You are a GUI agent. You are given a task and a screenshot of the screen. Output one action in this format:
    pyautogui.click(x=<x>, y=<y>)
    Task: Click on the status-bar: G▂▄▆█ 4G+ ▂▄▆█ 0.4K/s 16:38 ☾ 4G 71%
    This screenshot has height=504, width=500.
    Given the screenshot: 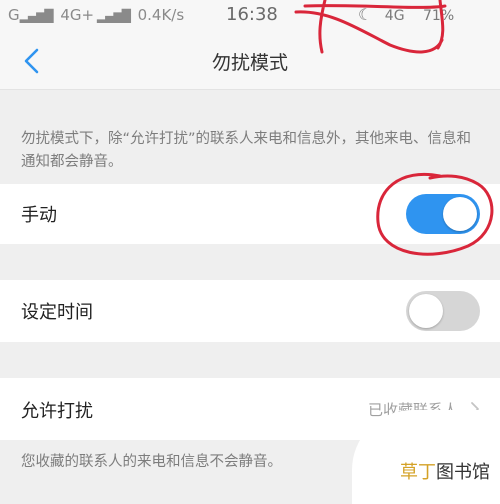 What is the action you would take?
    pyautogui.click(x=250, y=16)
    